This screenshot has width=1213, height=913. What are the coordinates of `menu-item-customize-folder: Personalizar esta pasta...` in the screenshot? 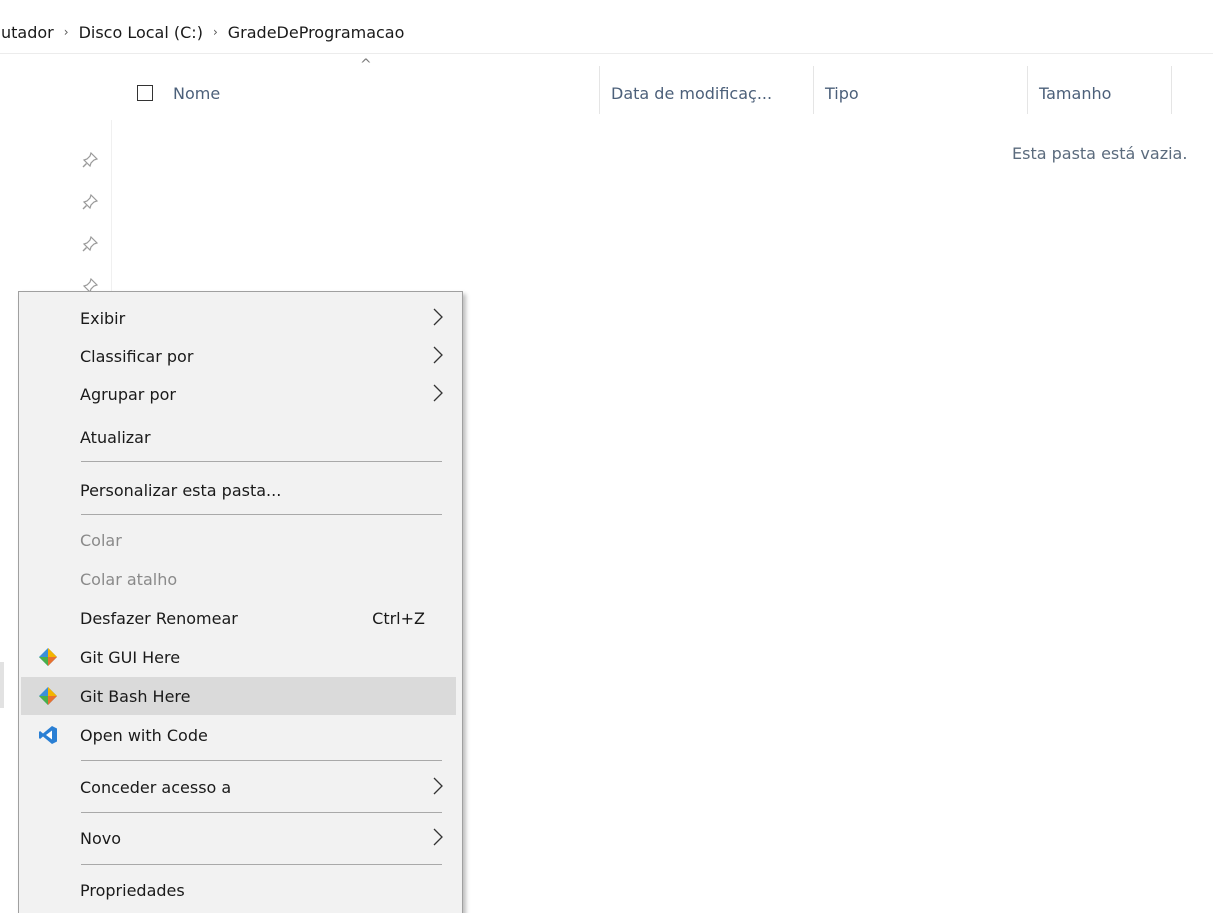 It's located at (238, 490).